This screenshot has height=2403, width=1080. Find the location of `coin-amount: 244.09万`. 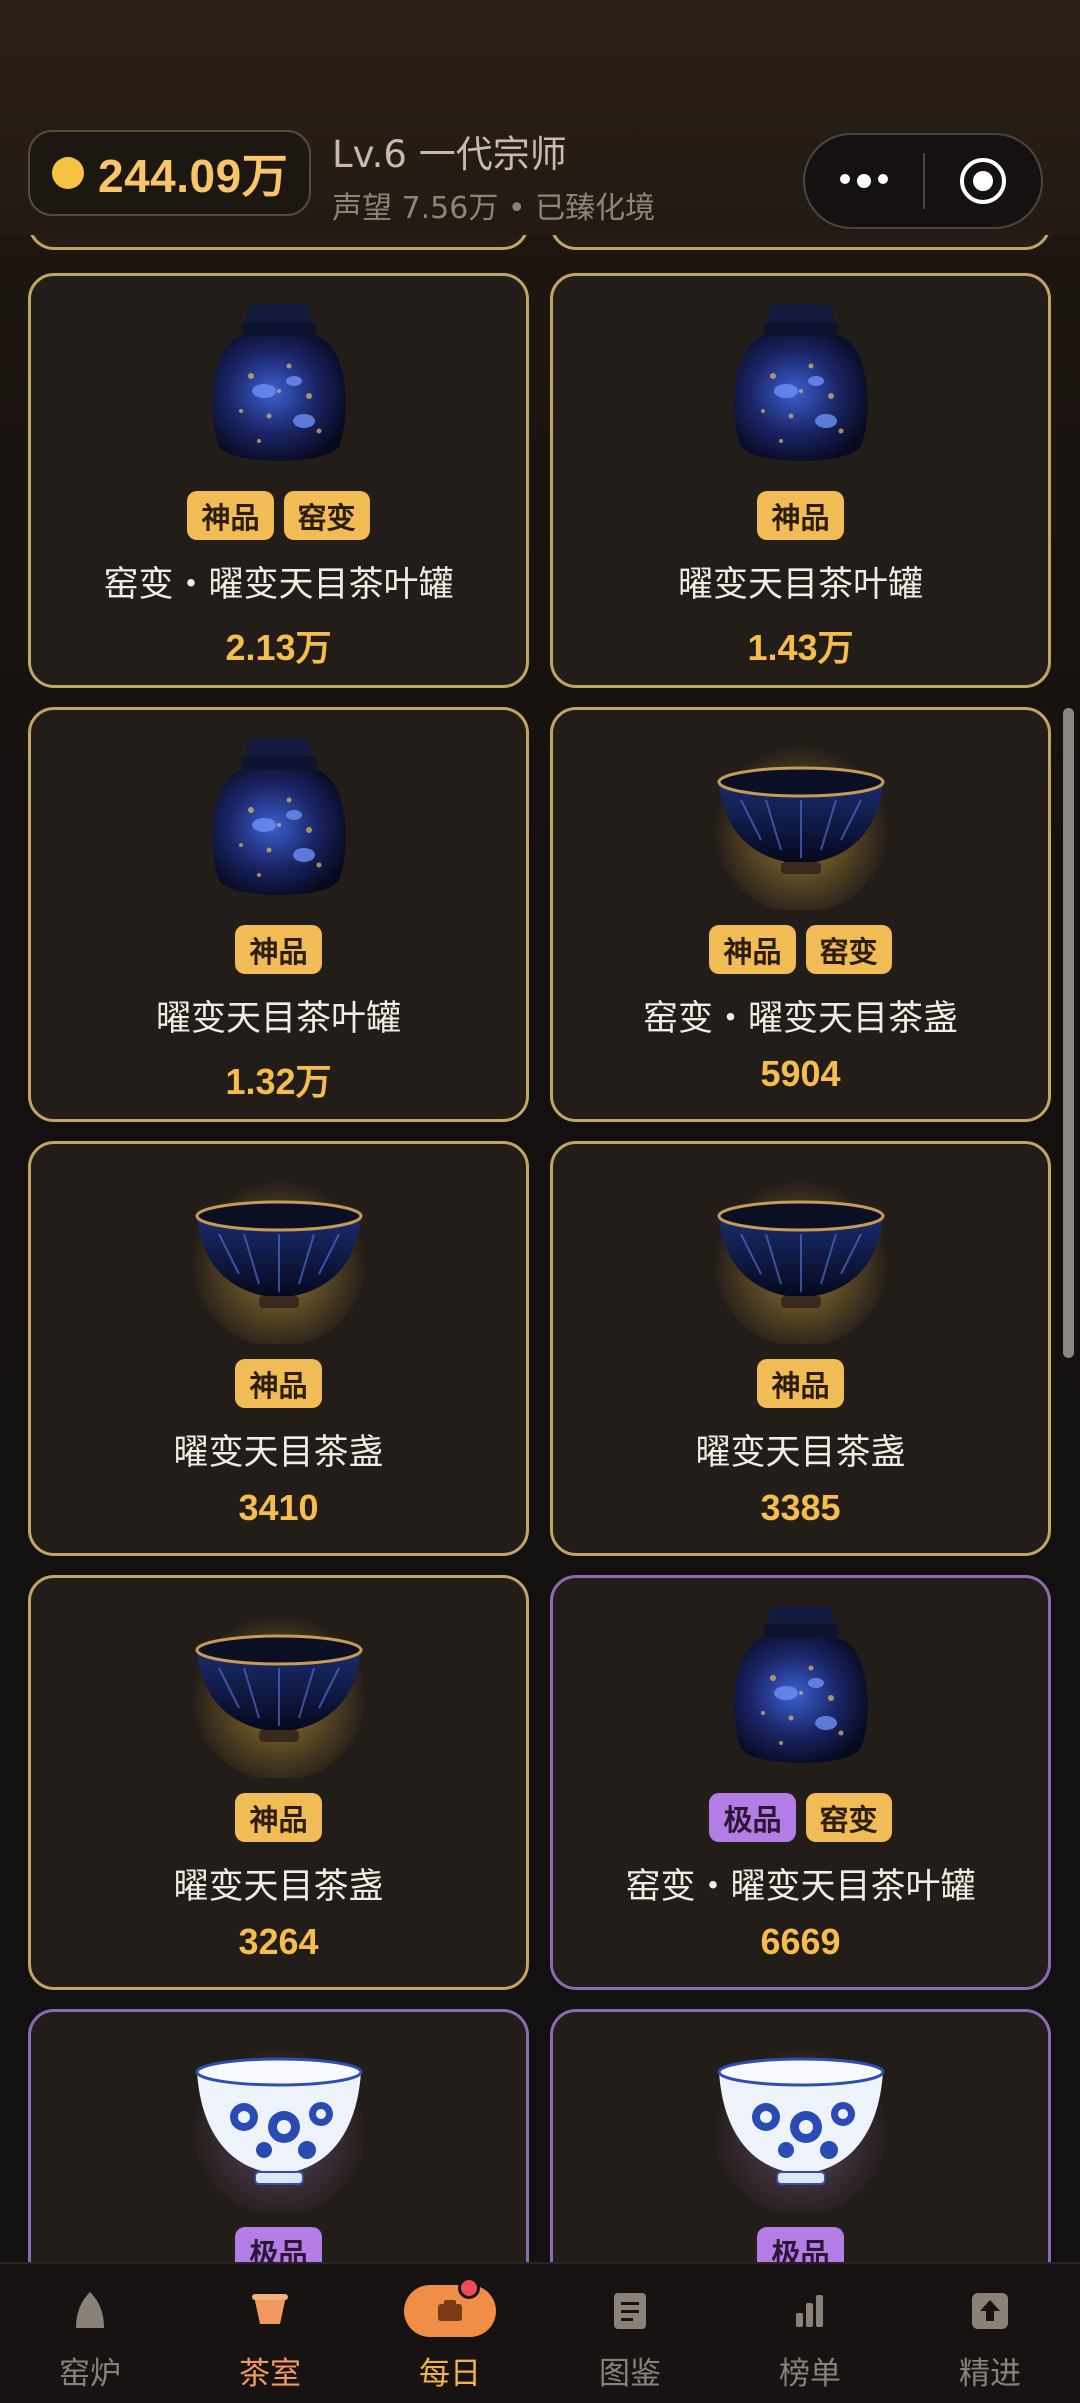

coin-amount: 244.09万 is located at coordinates (193, 176).